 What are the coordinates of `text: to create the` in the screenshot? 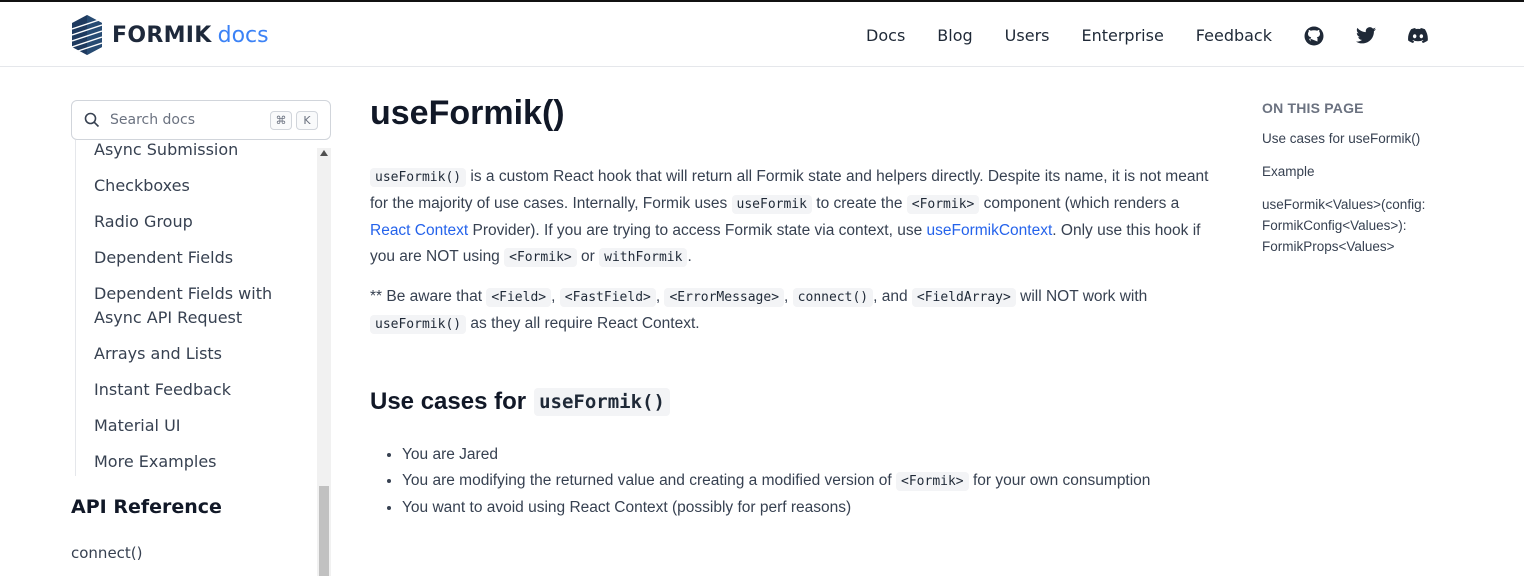 It's located at (859, 203).